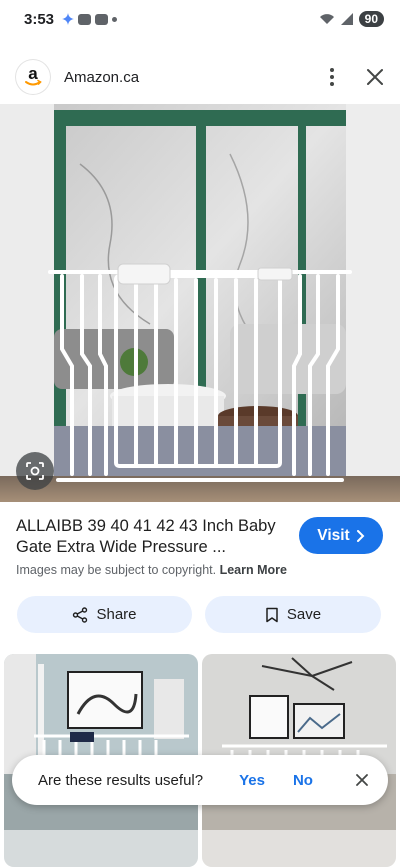  Describe the element at coordinates (326, 19) in the screenshot. I see `wifi-icon` at that location.